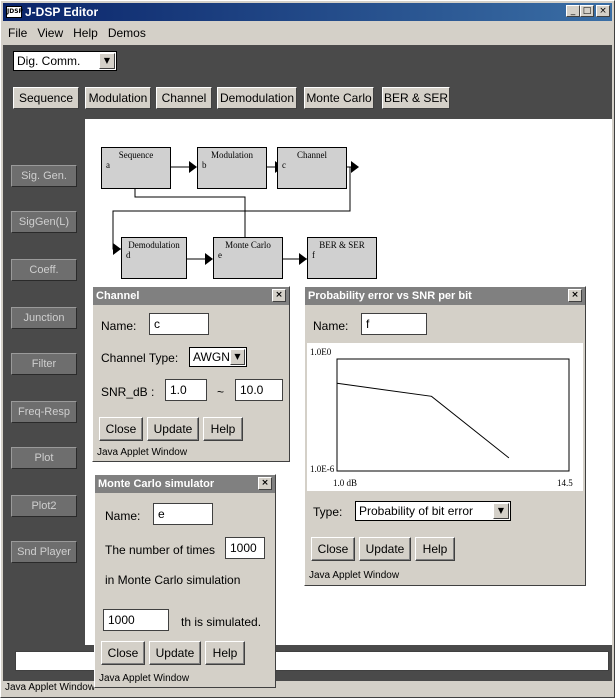 The image size is (615, 698). Describe the element at coordinates (44, 458) in the screenshot. I see `plot-button: Plot` at that location.